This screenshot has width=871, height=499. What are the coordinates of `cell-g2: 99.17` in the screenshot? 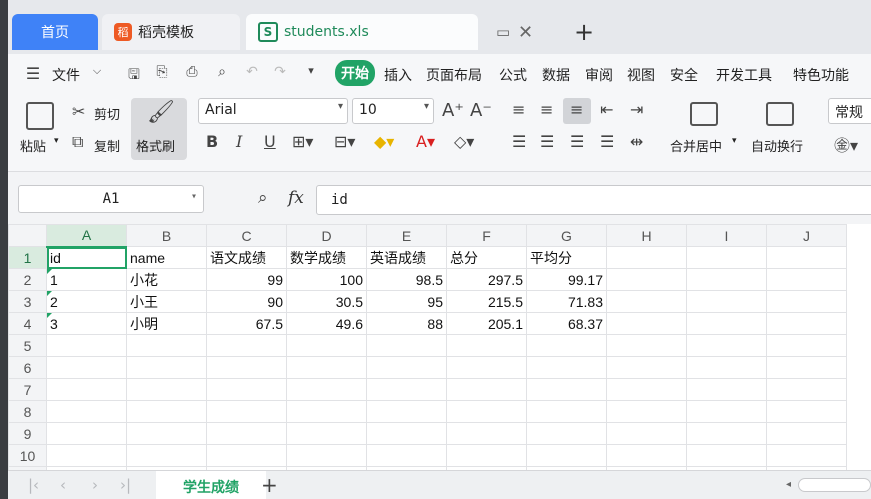 It's located at (566, 279).